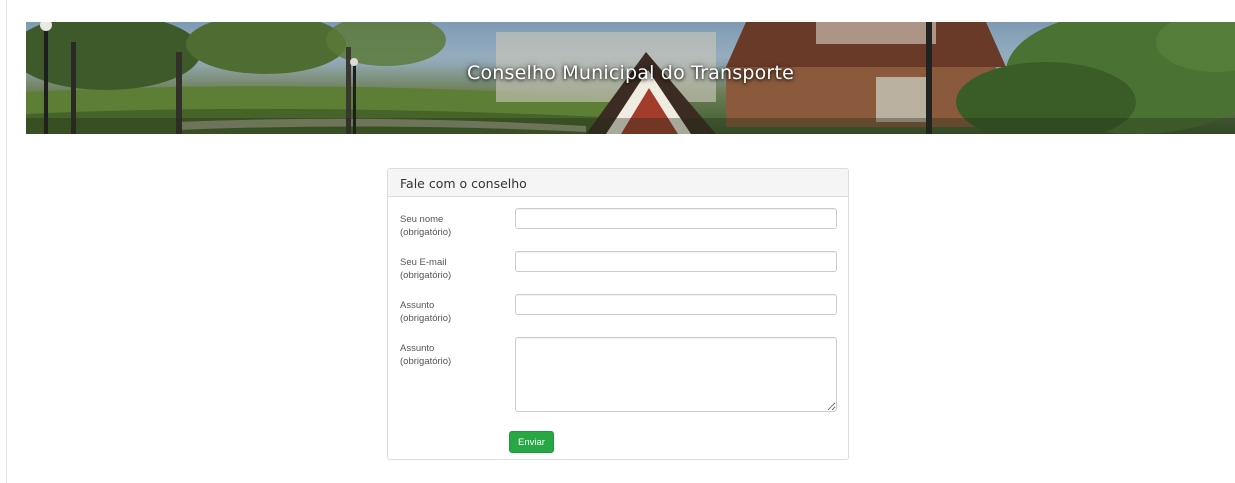 This screenshot has width=1235, height=483. What do you see at coordinates (630, 73) in the screenshot?
I see `banner-title: Conselho Municipal do Transporte` at bounding box center [630, 73].